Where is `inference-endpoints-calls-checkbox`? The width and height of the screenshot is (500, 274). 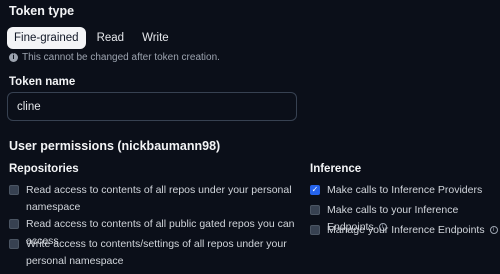 inference-endpoints-calls-checkbox is located at coordinates (315, 210).